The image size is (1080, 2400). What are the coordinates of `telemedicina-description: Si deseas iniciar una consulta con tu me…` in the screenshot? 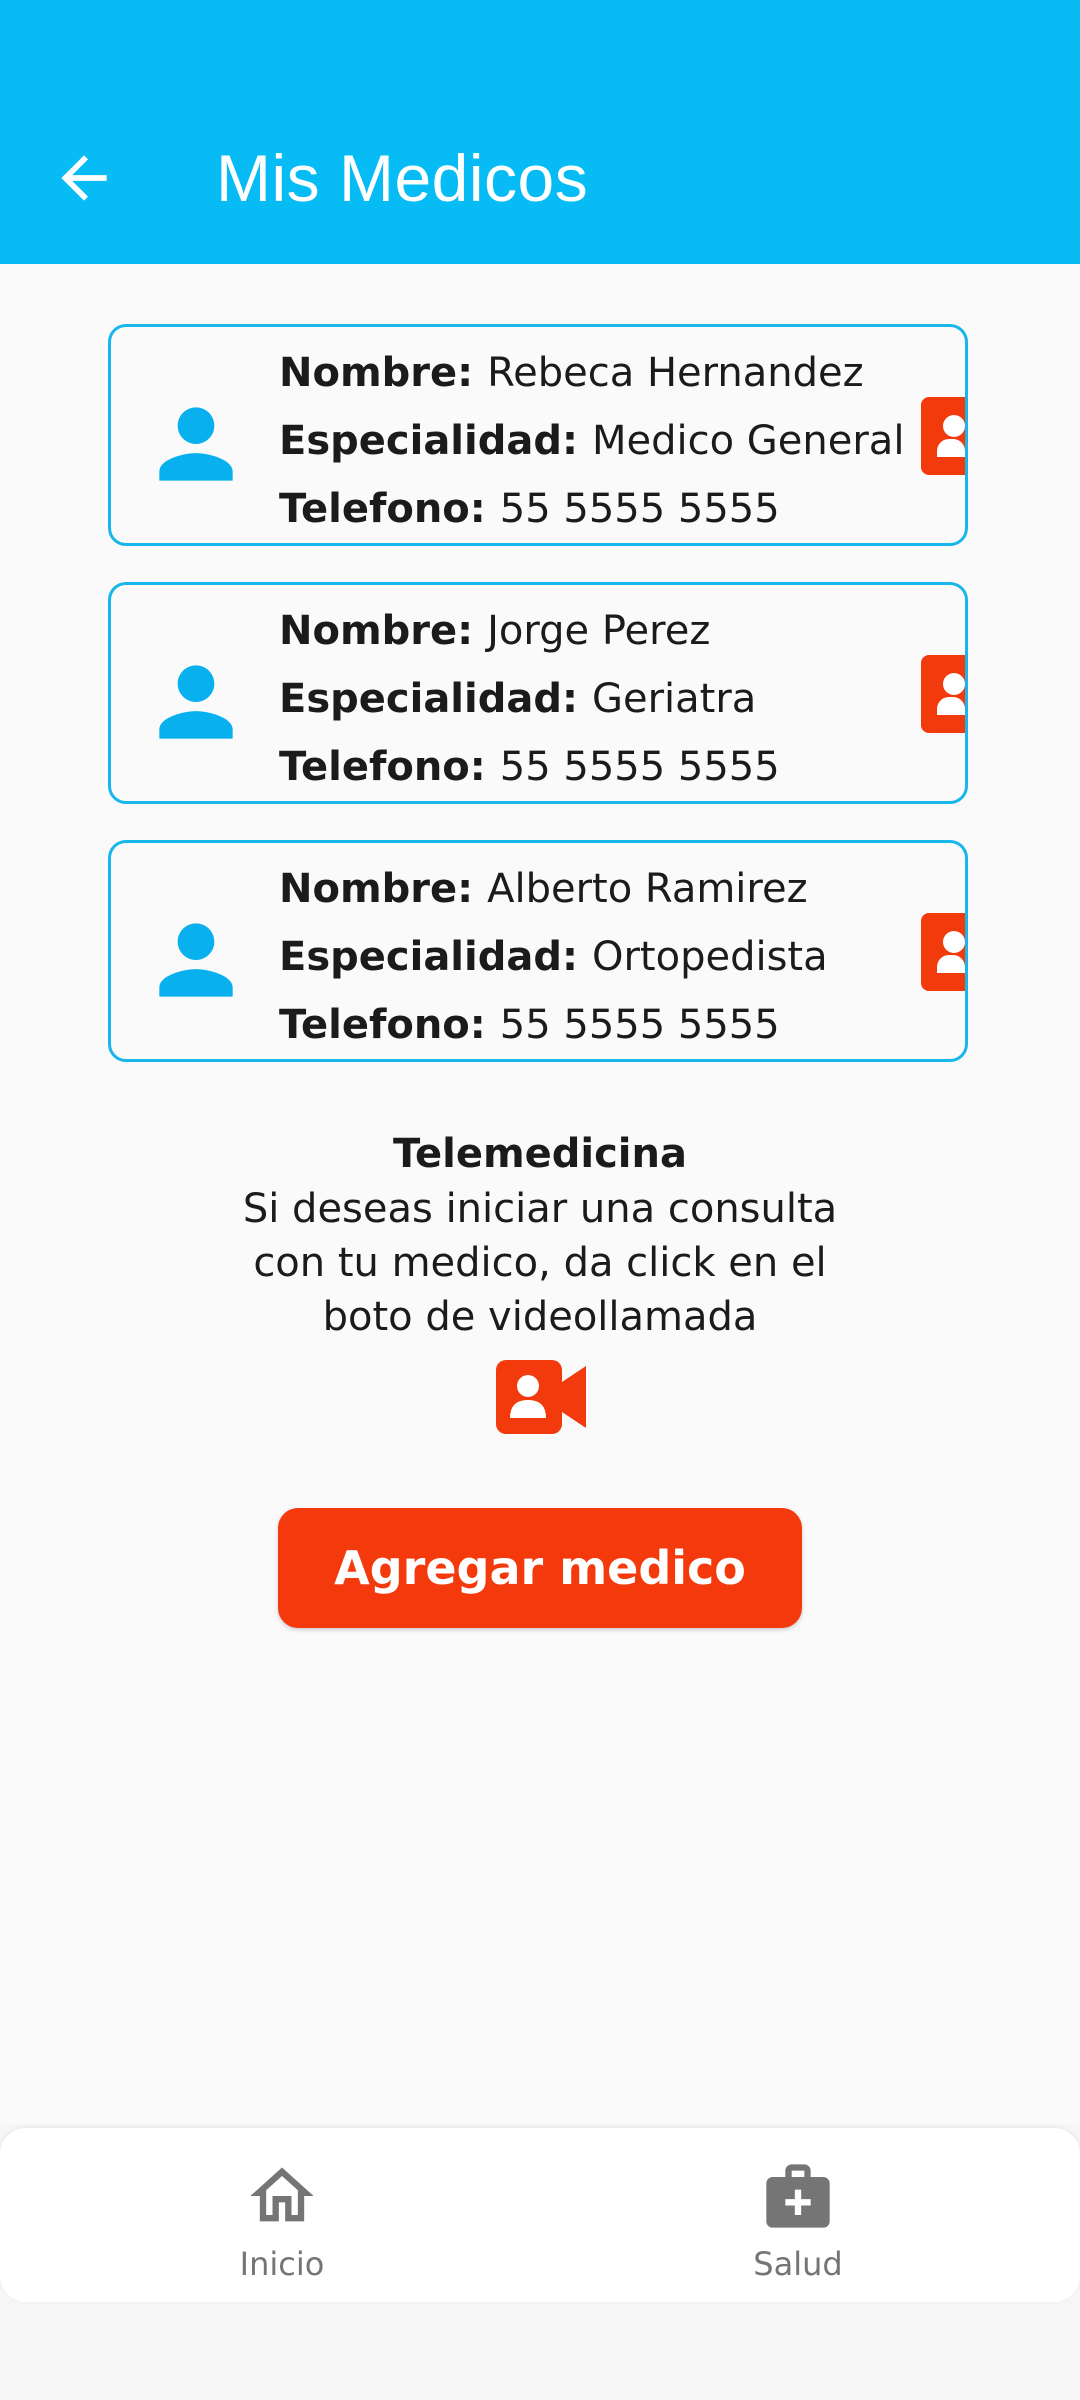 It's located at (540, 1263).